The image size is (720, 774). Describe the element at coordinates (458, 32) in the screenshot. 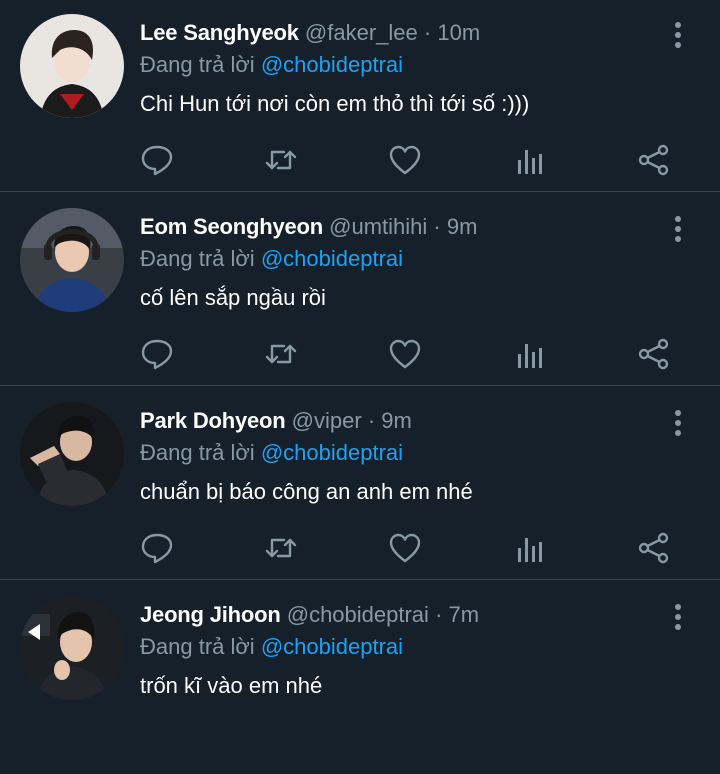

I see `timestamp: 10m` at that location.